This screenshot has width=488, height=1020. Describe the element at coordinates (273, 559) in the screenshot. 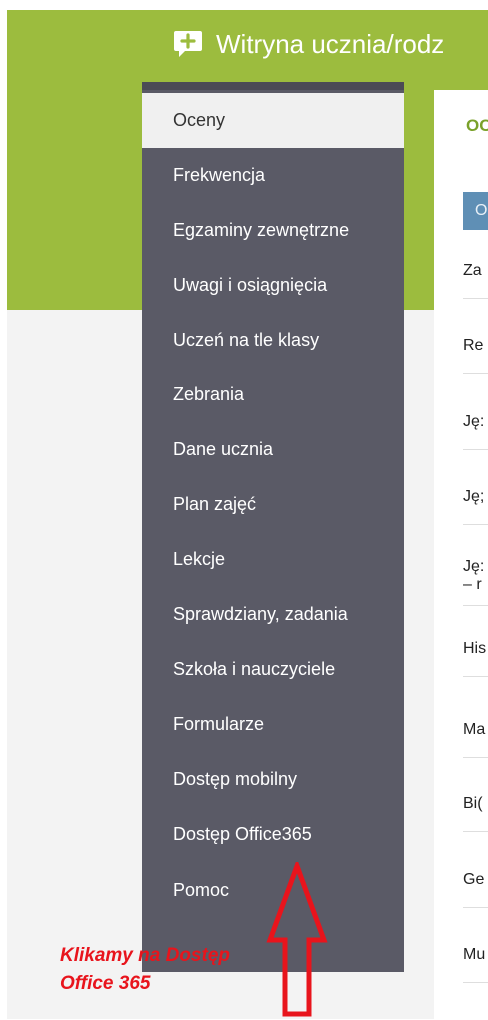

I see `sidebar-item-lekcje: Lekcje` at that location.